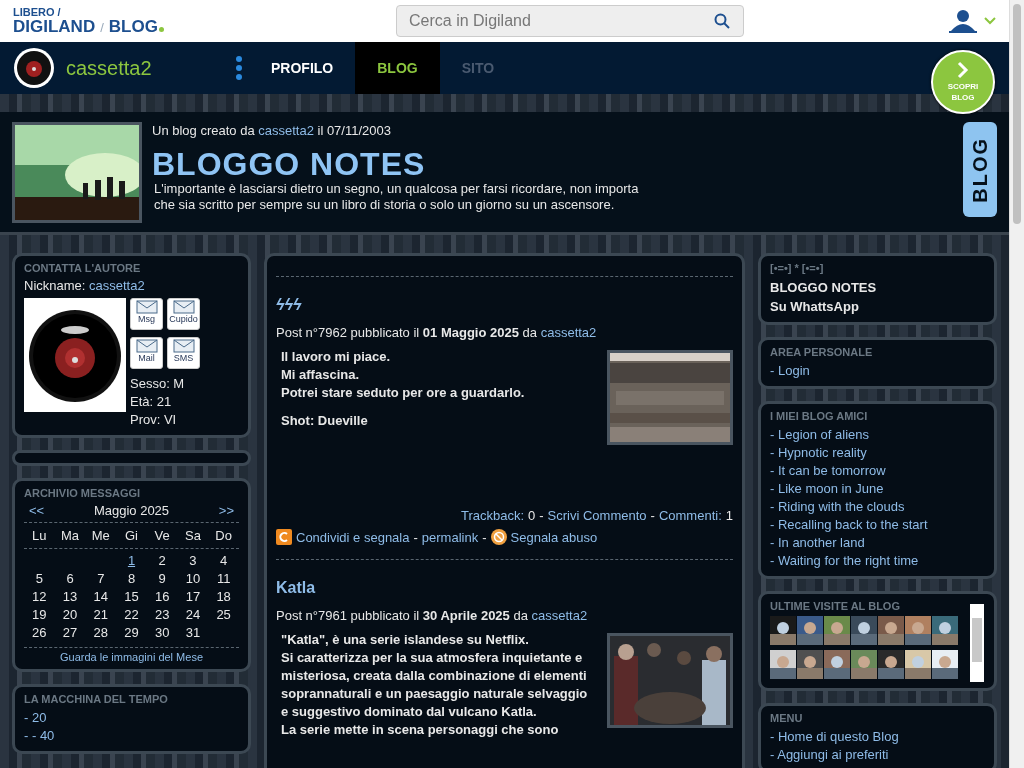  I want to click on logo-text: LIBERO /, so click(204, 12).